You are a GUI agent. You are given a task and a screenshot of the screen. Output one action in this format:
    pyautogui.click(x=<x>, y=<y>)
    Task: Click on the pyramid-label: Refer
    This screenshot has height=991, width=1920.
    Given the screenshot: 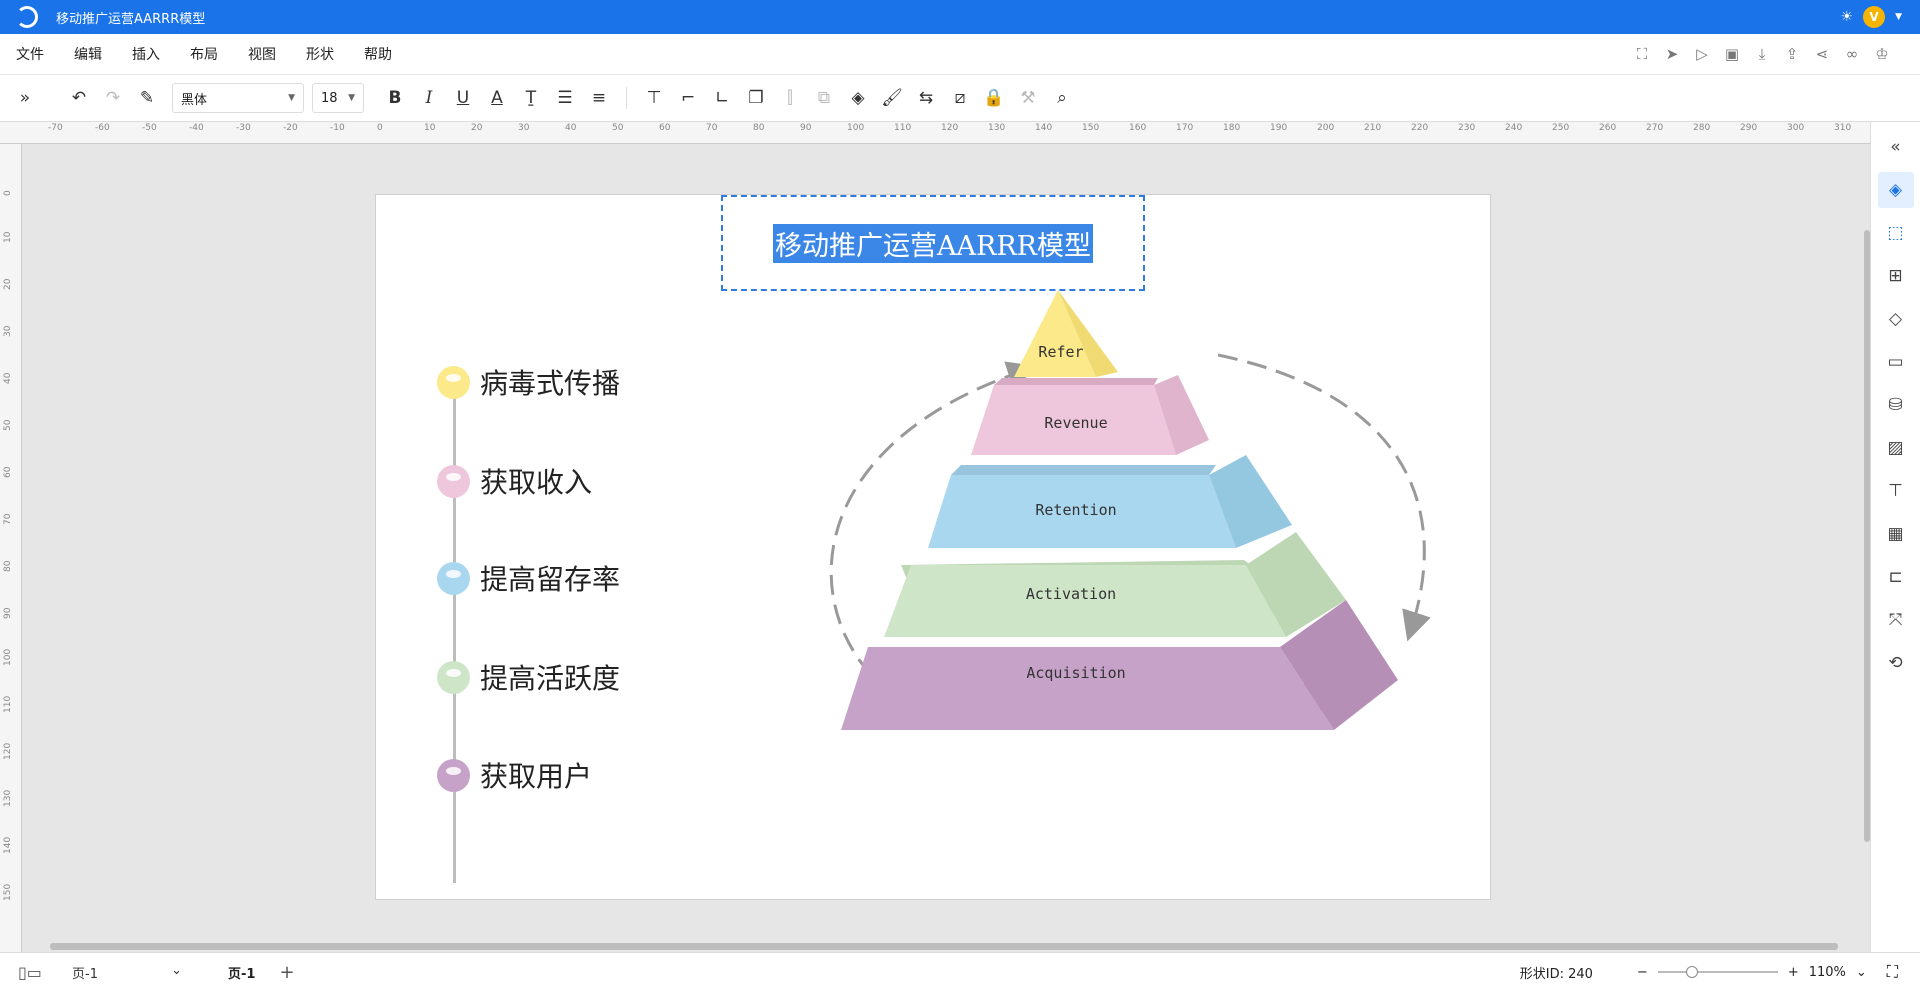 What is the action you would take?
    pyautogui.click(x=1060, y=352)
    